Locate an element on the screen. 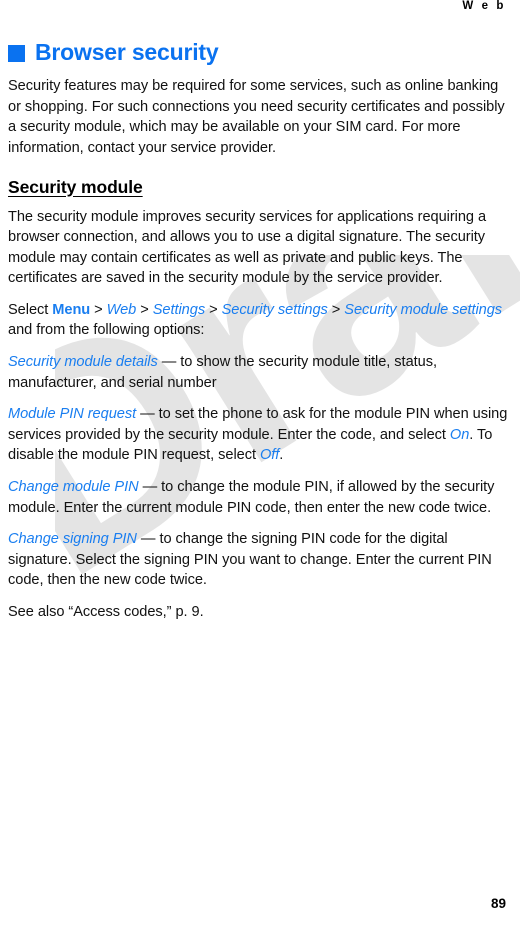 The width and height of the screenshot is (520, 925). option-value-off: Off is located at coordinates (269, 455).